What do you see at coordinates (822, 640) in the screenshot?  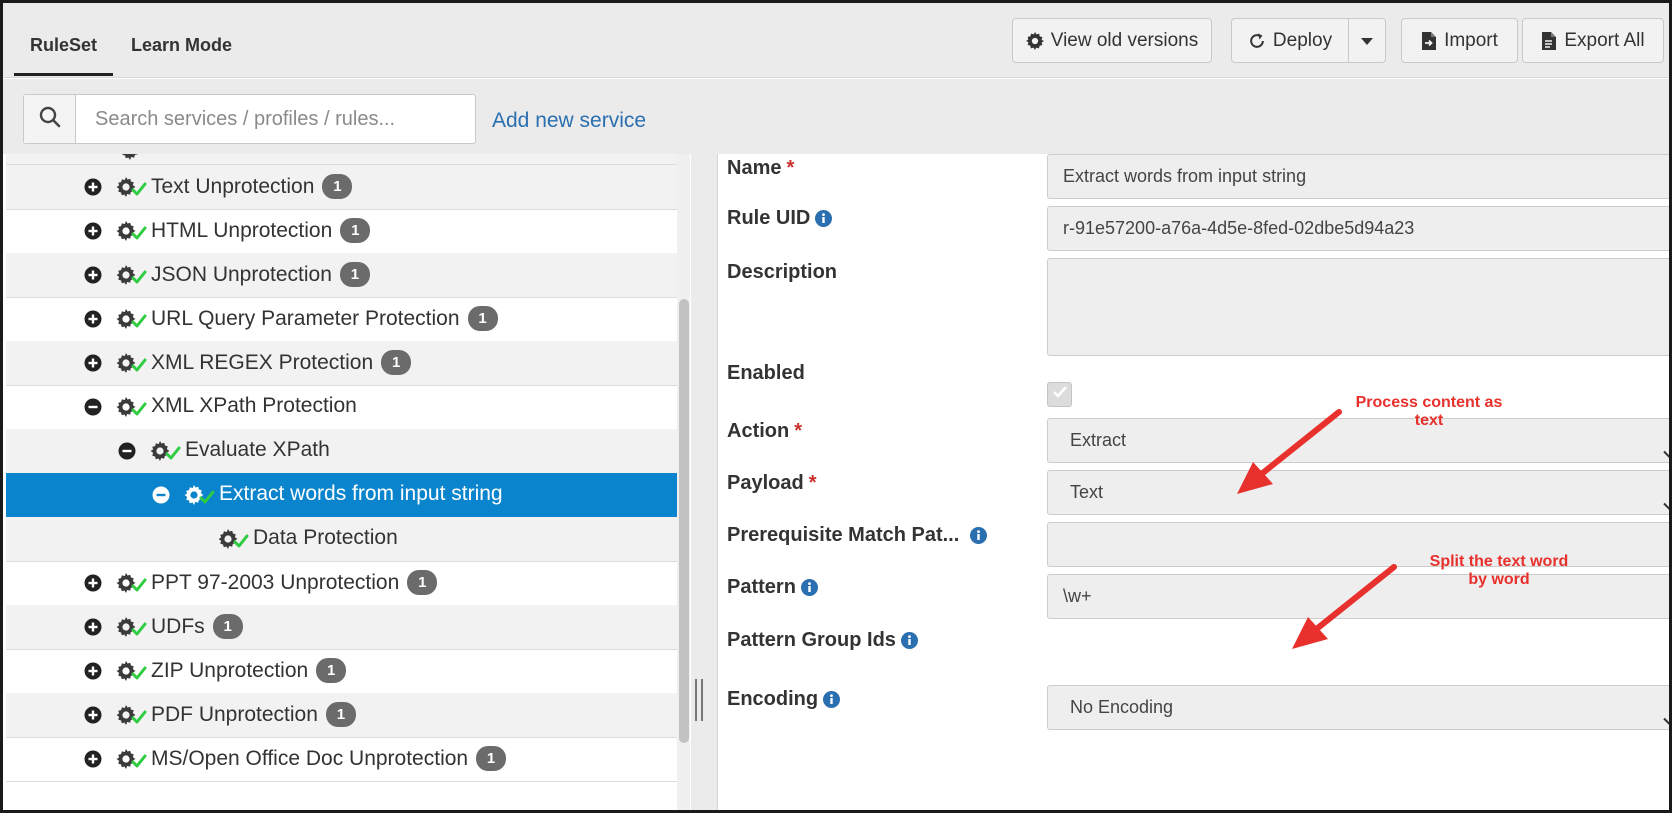 I see `pattern-group-ids-label: Pattern Group Ids` at bounding box center [822, 640].